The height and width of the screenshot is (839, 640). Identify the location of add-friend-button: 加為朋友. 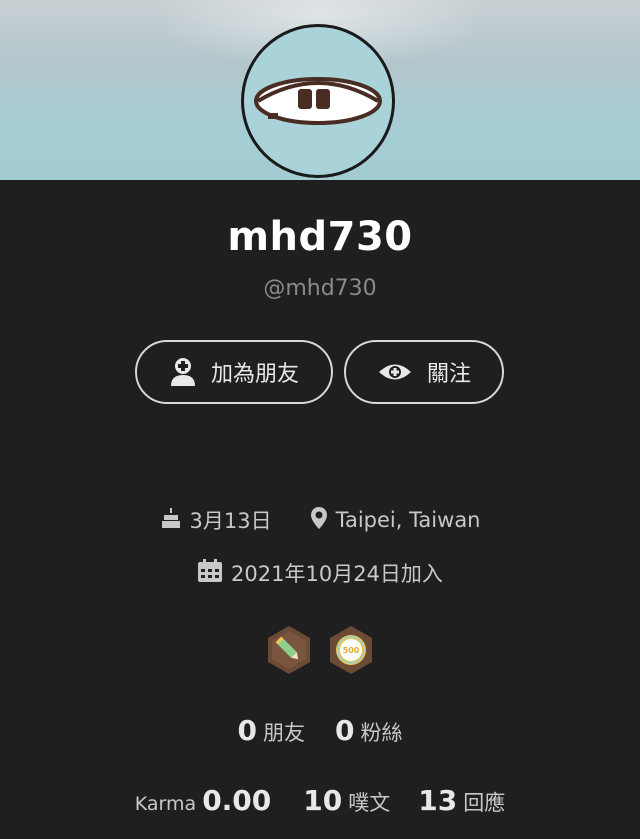
(234, 372).